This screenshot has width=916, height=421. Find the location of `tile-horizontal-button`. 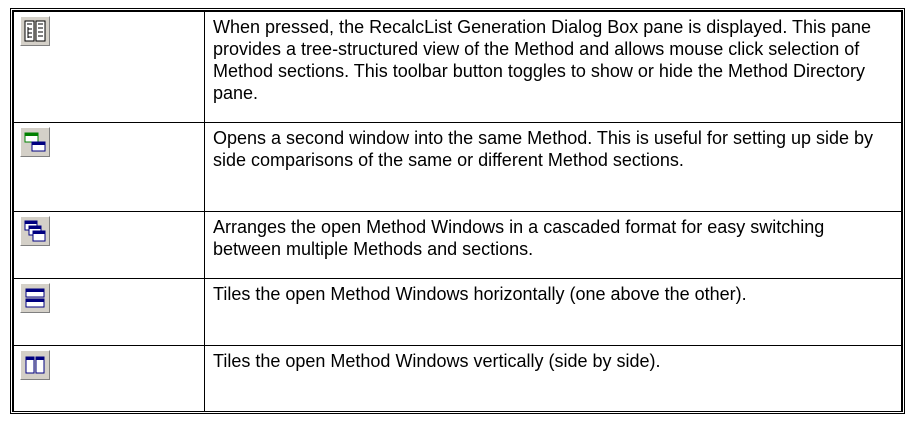

tile-horizontal-button is located at coordinates (35, 298).